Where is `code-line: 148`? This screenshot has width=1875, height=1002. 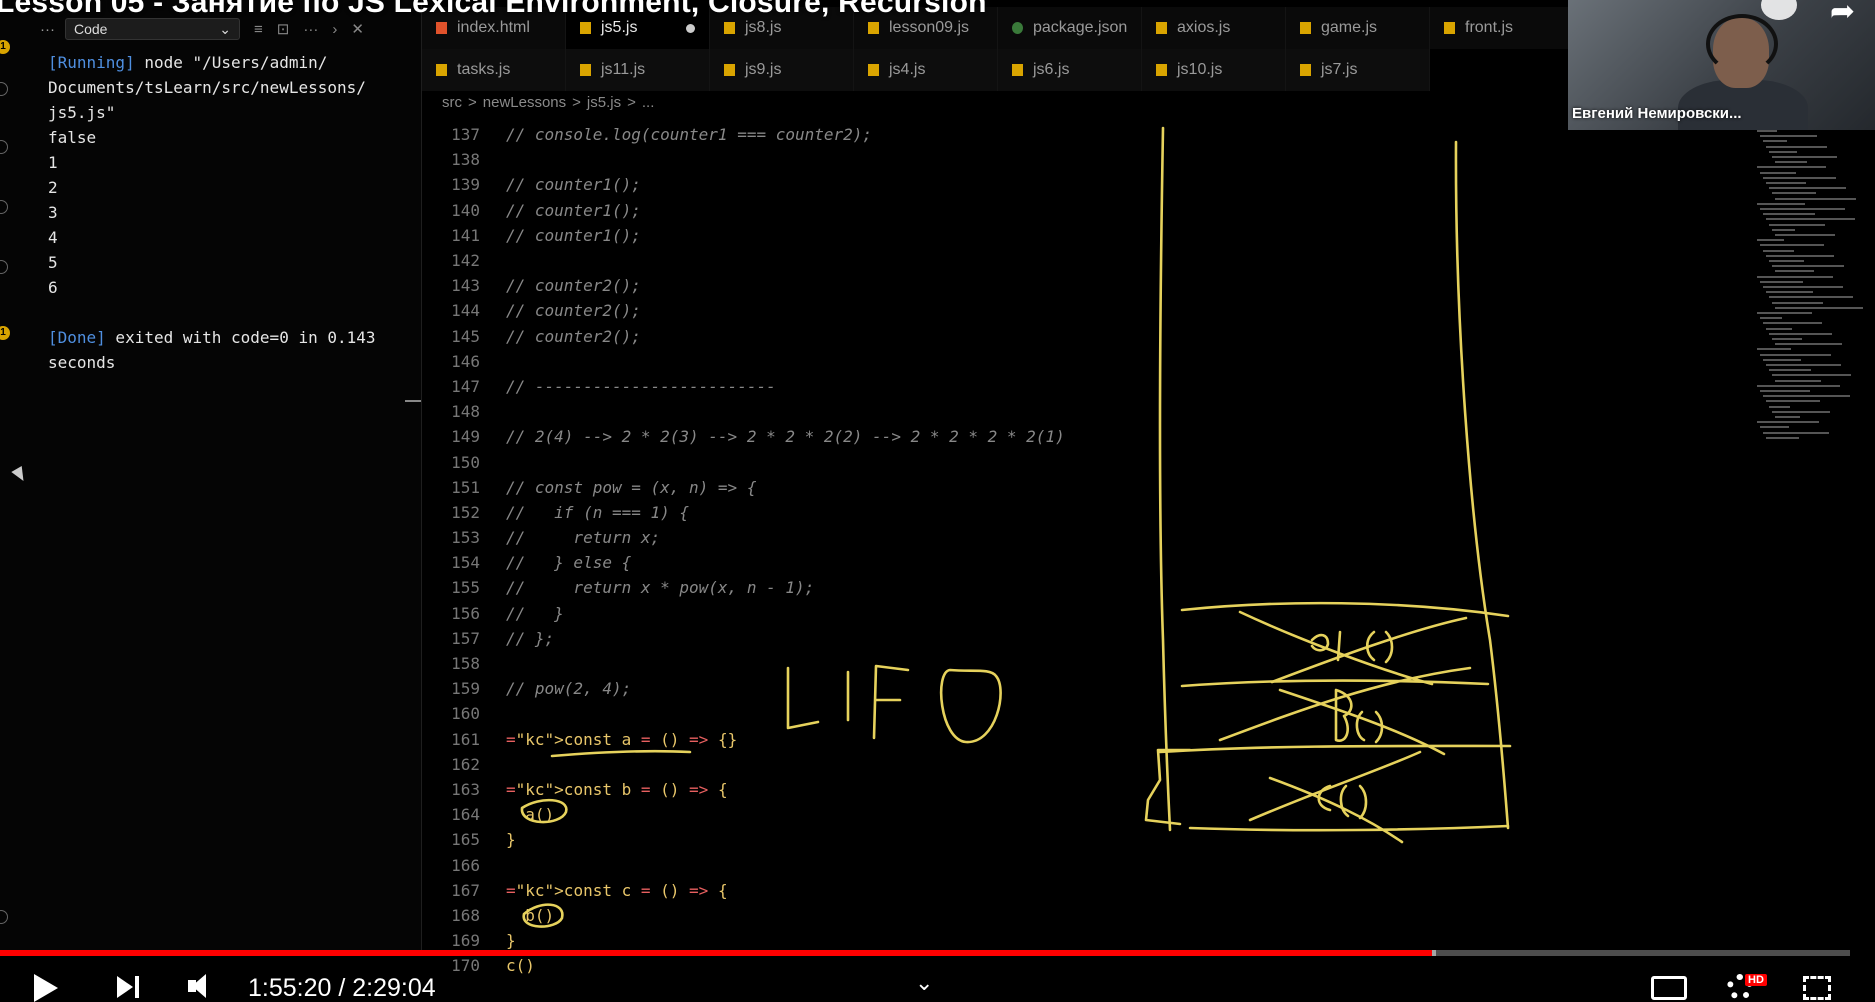
code-line: 148 is located at coordinates (994, 411).